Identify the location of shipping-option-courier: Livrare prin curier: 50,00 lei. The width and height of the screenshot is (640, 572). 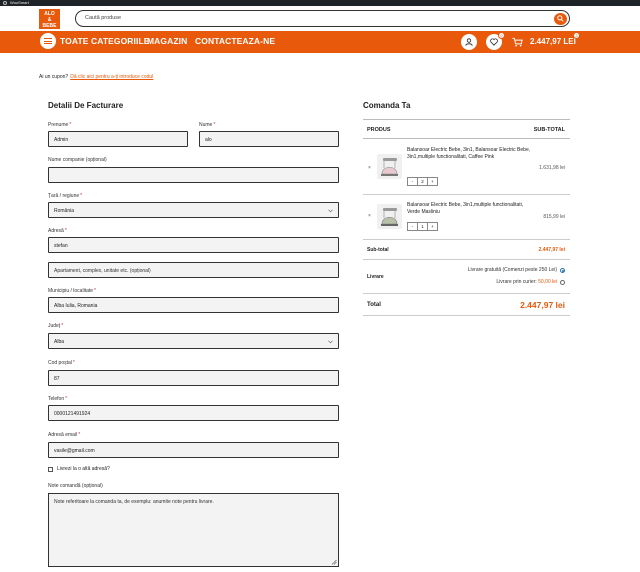
(530, 282).